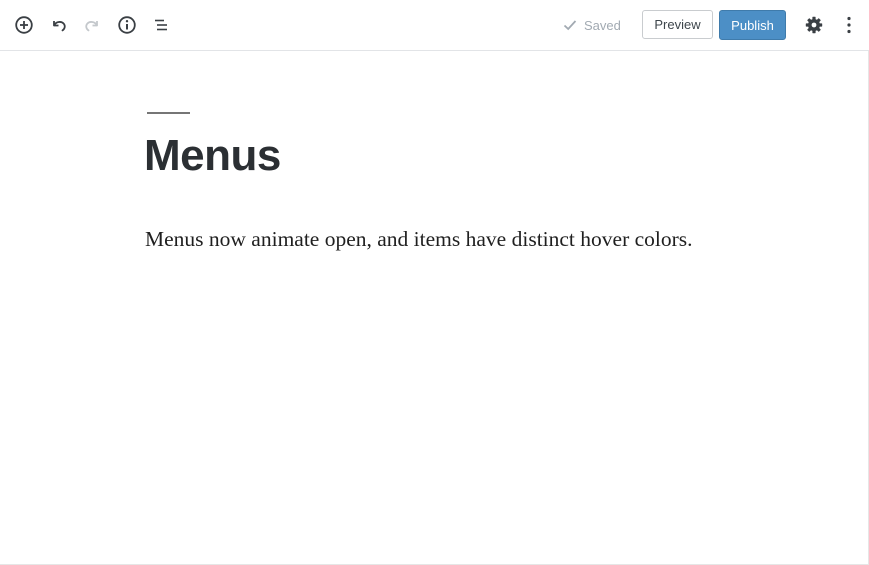 This screenshot has height=565, width=869. I want to click on gear-icon, so click(814, 25).